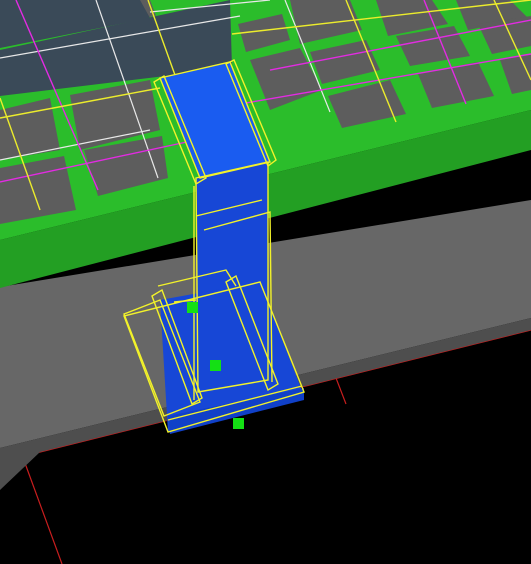 This screenshot has width=531, height=564. What do you see at coordinates (341, 391) in the screenshot?
I see `axis-line-short` at bounding box center [341, 391].